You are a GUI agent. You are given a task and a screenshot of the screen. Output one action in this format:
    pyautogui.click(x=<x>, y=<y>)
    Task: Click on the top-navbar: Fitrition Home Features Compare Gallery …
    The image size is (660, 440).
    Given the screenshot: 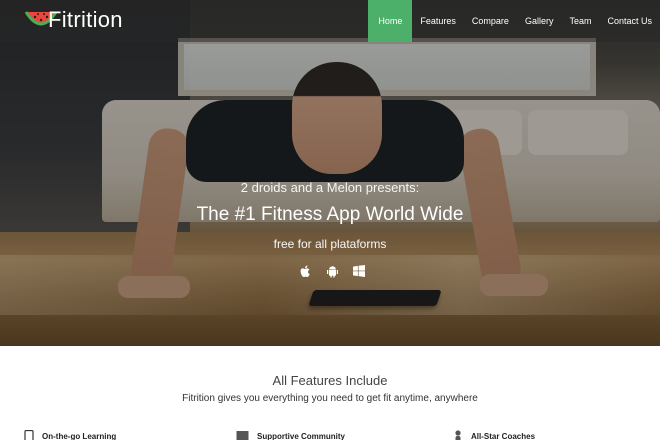 What is the action you would take?
    pyautogui.click(x=330, y=21)
    